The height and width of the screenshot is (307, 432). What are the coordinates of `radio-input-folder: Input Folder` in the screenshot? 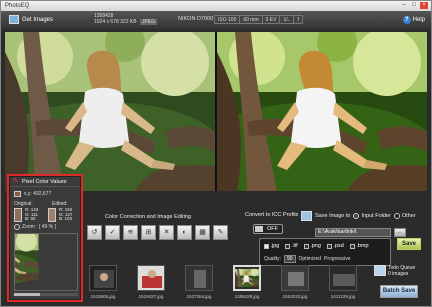 It's located at (372, 216).